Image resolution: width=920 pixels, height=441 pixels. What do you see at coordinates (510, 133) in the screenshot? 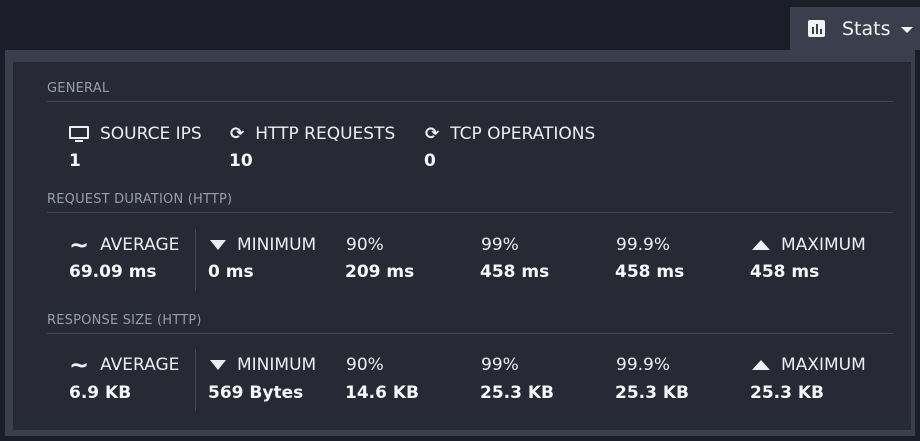
I see `general-tcp-operations-label: ⟳ TCP OPERATIONS` at bounding box center [510, 133].